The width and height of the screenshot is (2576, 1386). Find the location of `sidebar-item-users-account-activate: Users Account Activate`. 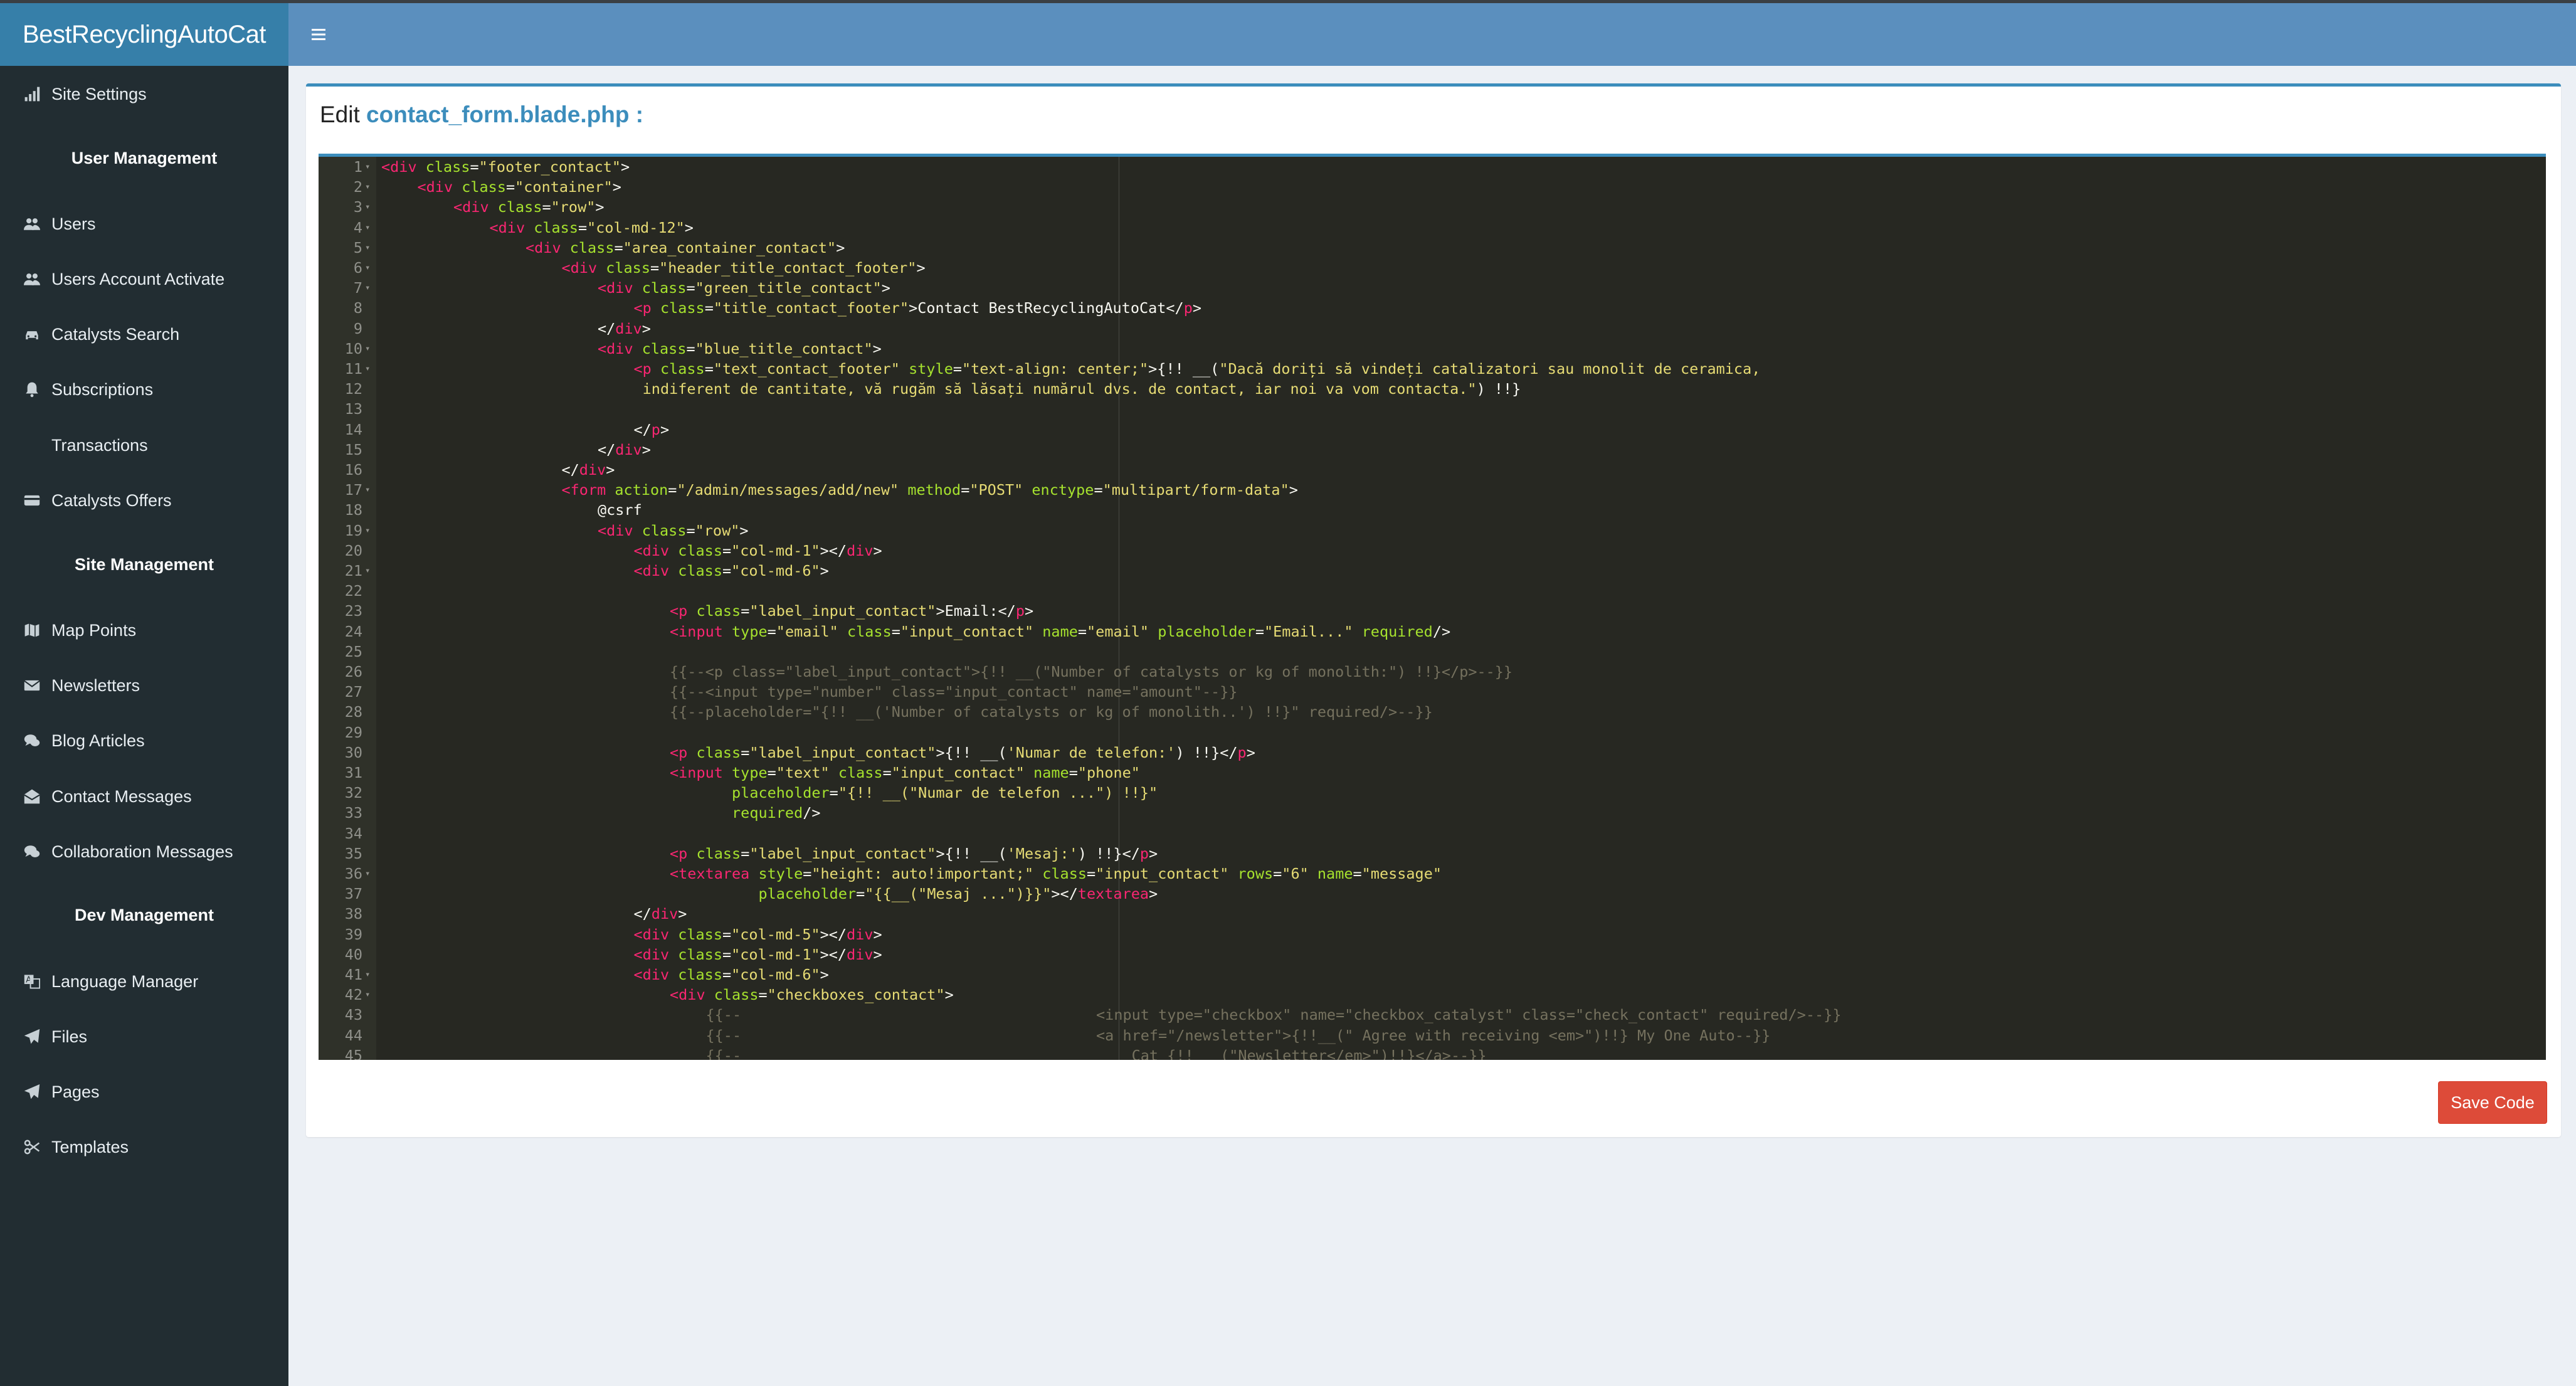

sidebar-item-users-account-activate: Users Account Activate is located at coordinates (144, 279).